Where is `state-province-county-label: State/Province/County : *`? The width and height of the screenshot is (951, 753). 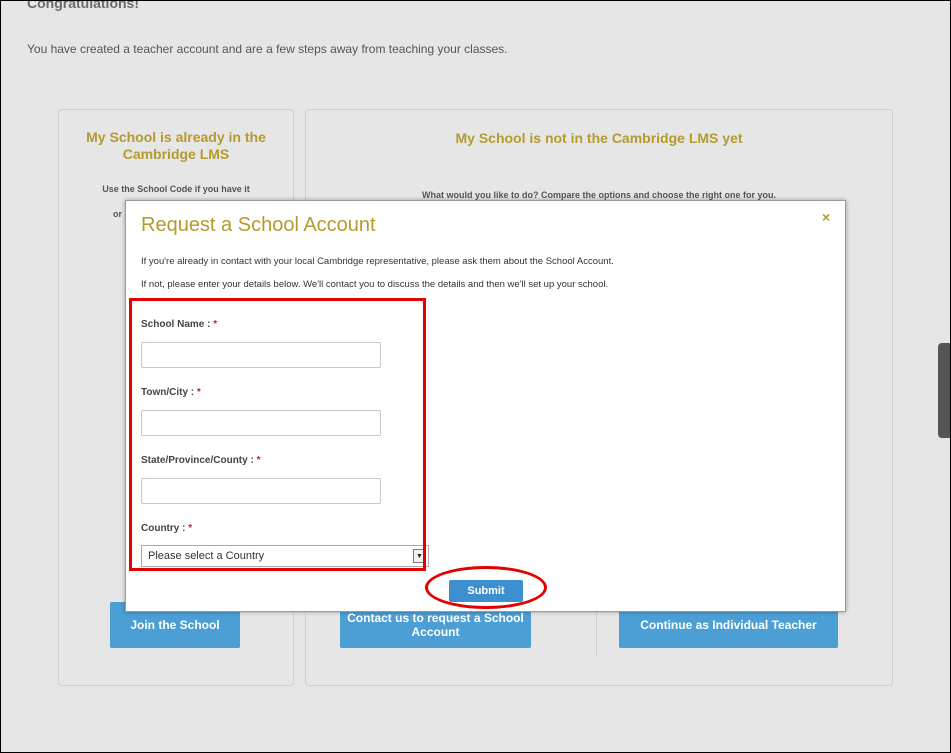 state-province-county-label: State/Province/County : * is located at coordinates (201, 460).